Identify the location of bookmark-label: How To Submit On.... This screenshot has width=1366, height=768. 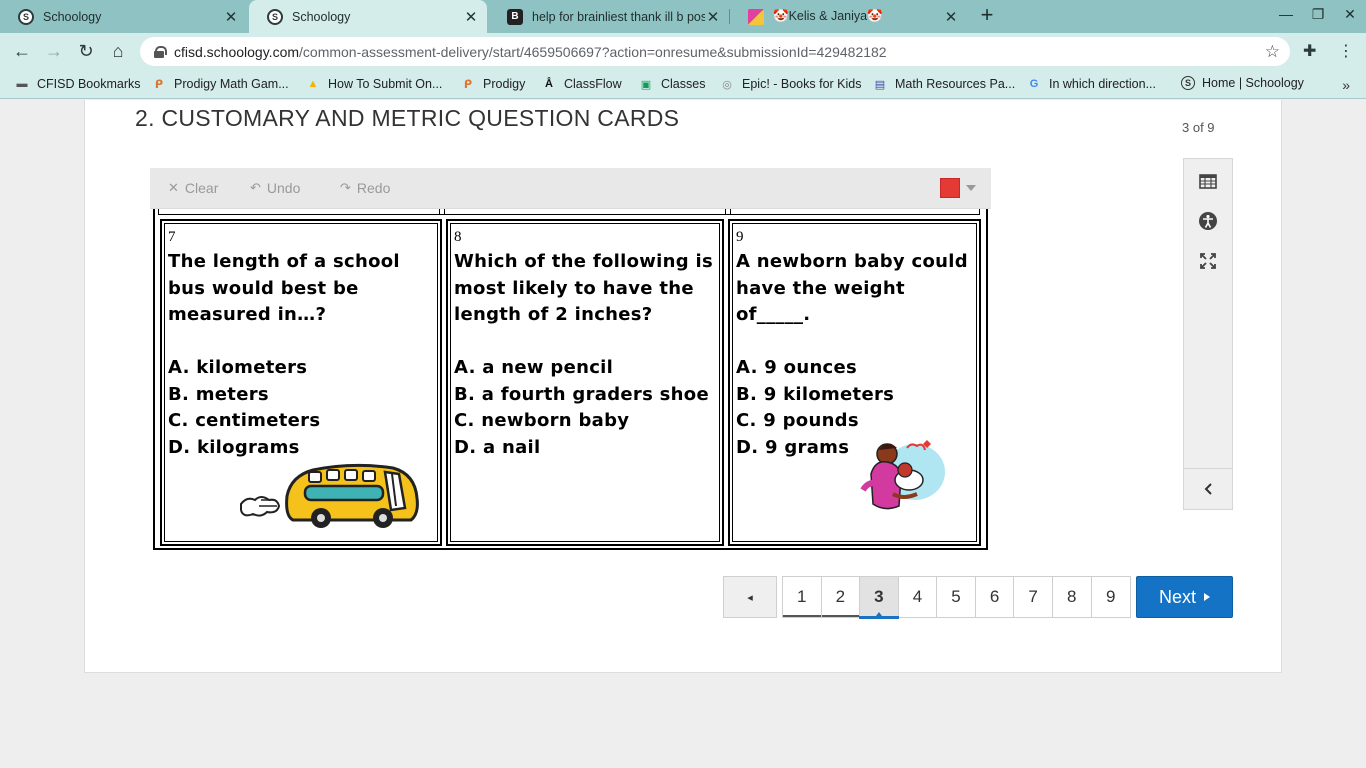
(385, 84).